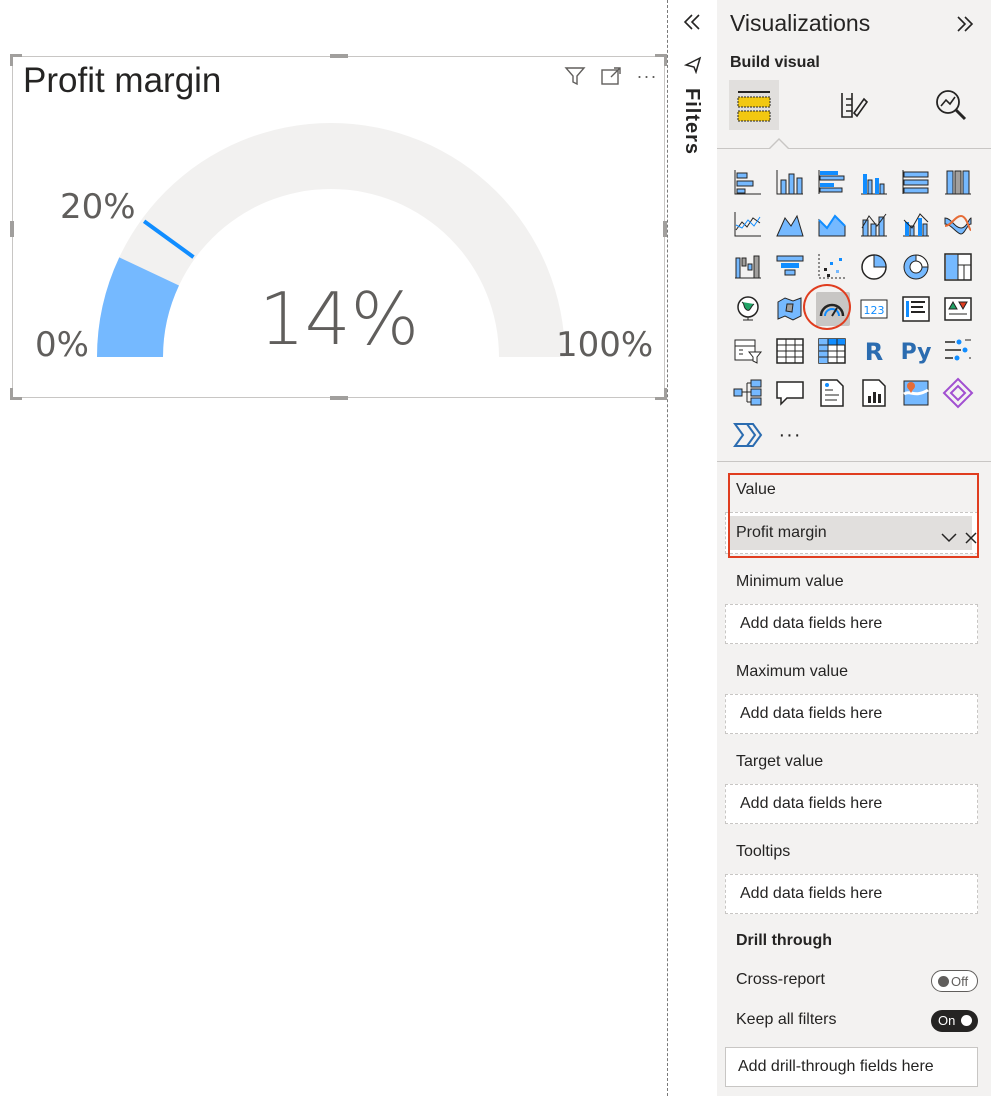 Image resolution: width=991 pixels, height=1096 pixels. I want to click on min-value-well: Add data fields here, so click(851, 624).